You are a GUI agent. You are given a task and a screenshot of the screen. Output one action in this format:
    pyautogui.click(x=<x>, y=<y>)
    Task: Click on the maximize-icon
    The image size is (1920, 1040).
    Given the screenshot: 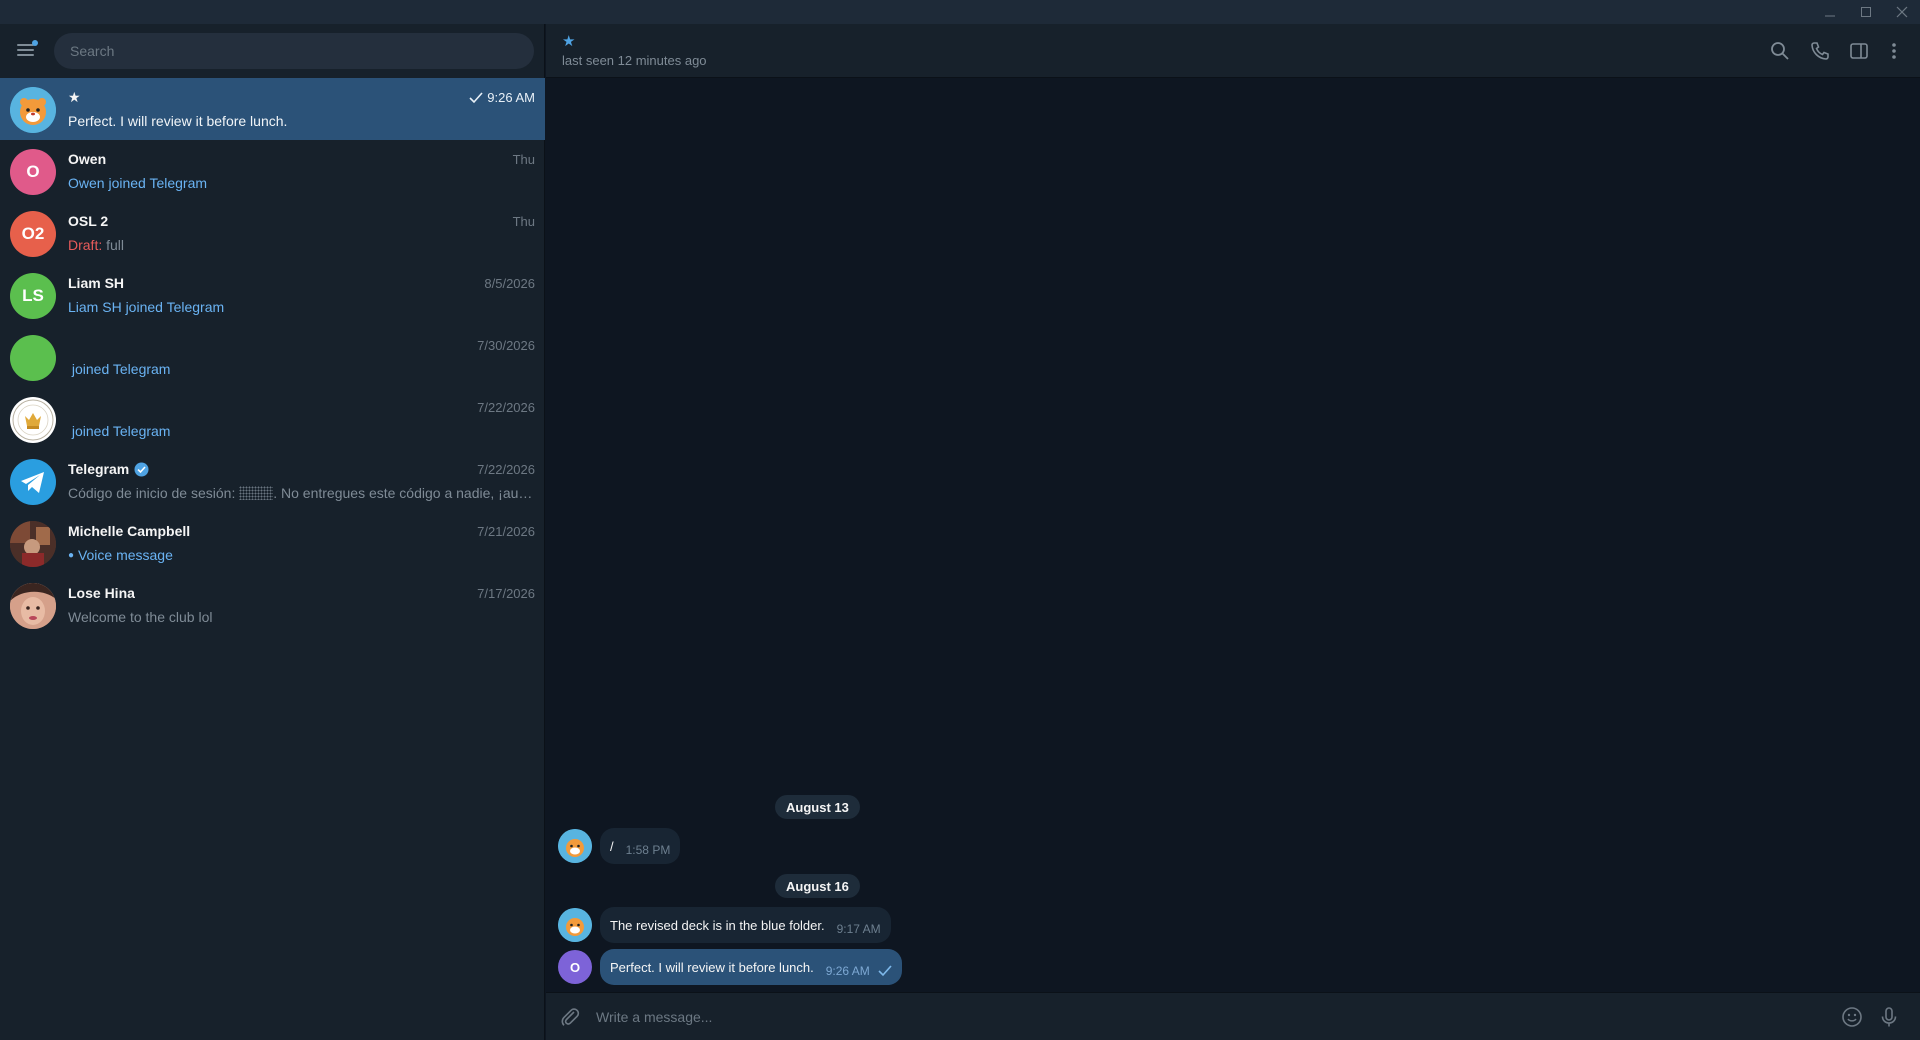 What is the action you would take?
    pyautogui.click(x=1866, y=12)
    